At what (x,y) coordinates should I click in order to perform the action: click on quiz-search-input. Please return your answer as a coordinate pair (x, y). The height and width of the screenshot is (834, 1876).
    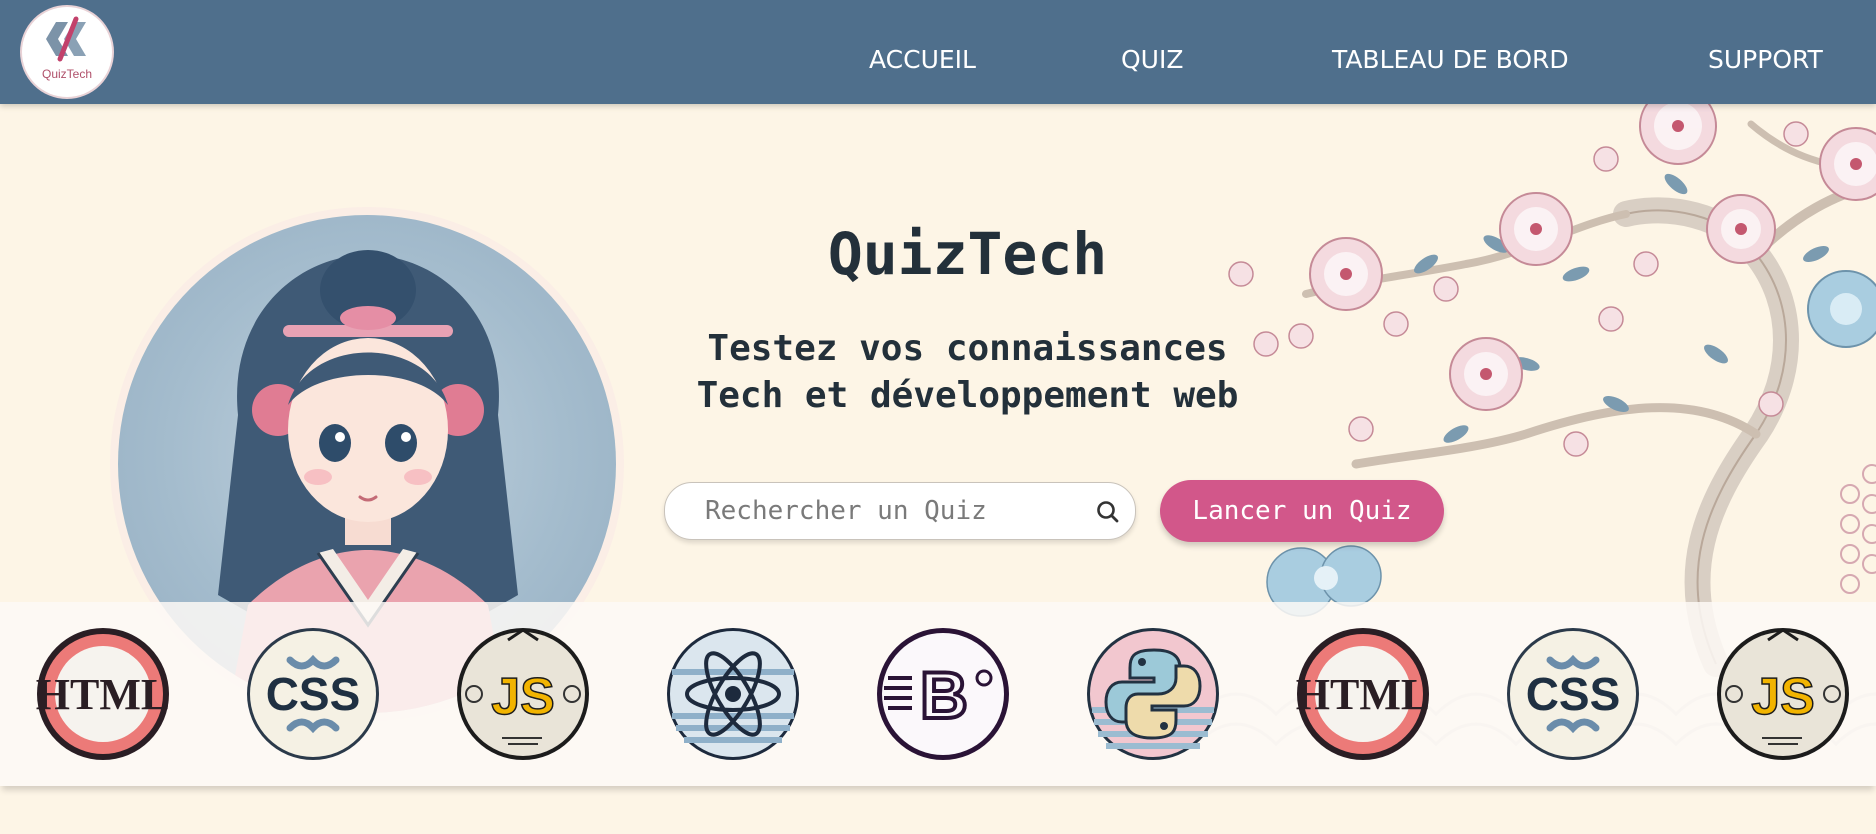
    Looking at the image, I should click on (890, 511).